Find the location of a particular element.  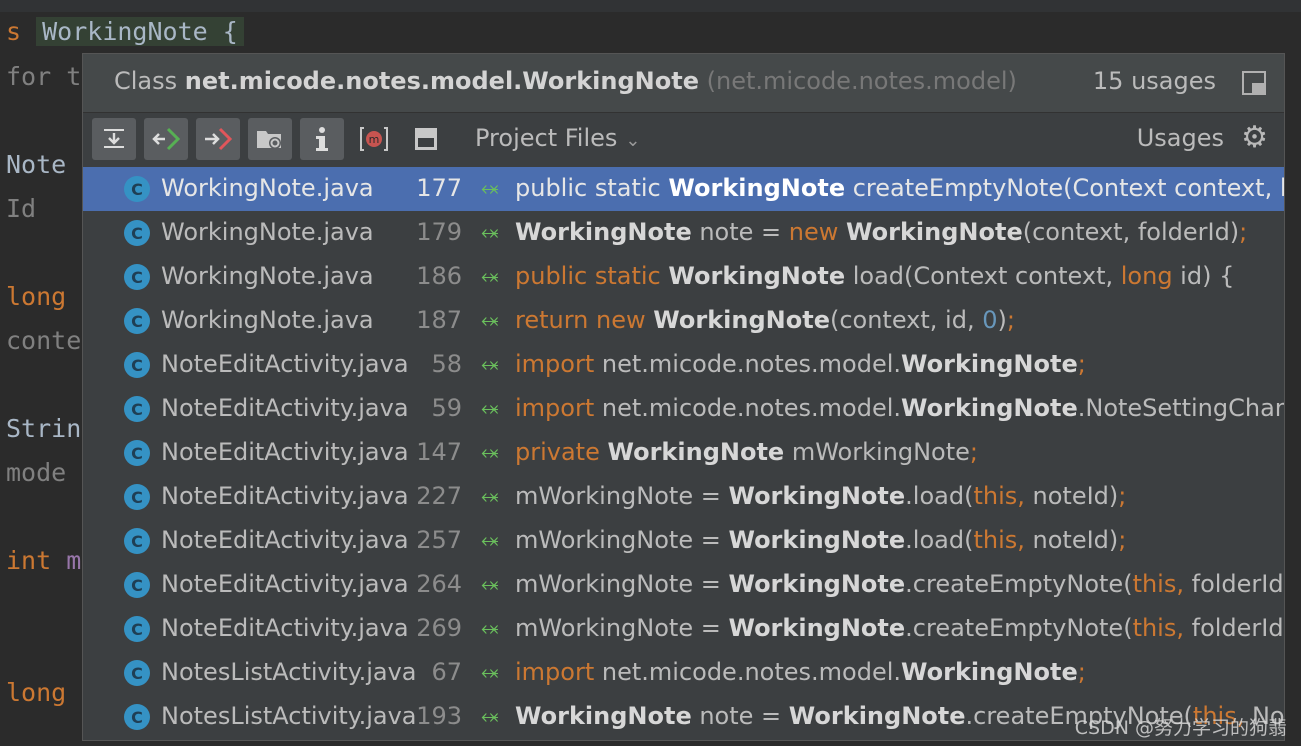

code-token: new is located at coordinates (817, 232).